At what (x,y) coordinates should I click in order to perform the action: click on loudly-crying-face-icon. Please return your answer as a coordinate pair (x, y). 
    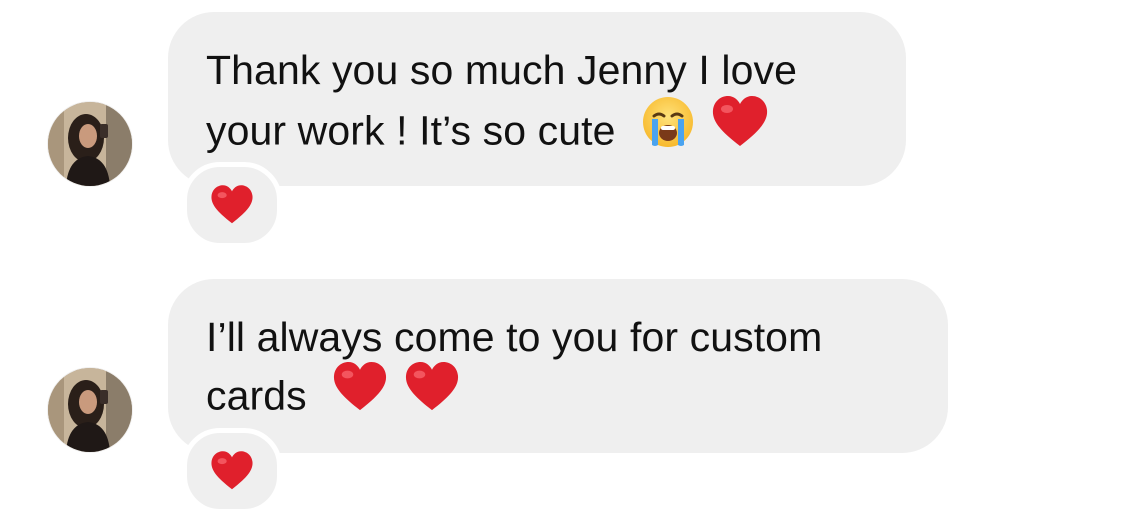
    Looking at the image, I should click on (668, 129).